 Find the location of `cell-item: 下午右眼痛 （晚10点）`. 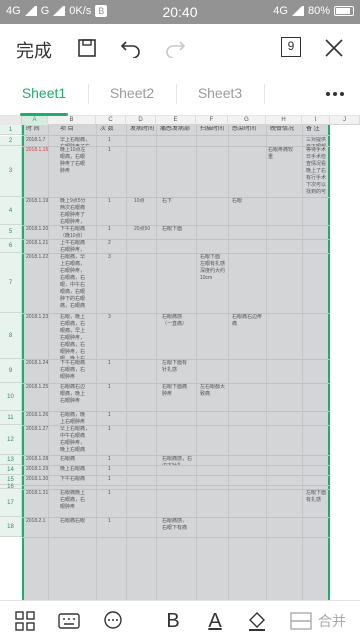

cell-item: 下午右眼痛 （晚10点） is located at coordinates (78, 232).